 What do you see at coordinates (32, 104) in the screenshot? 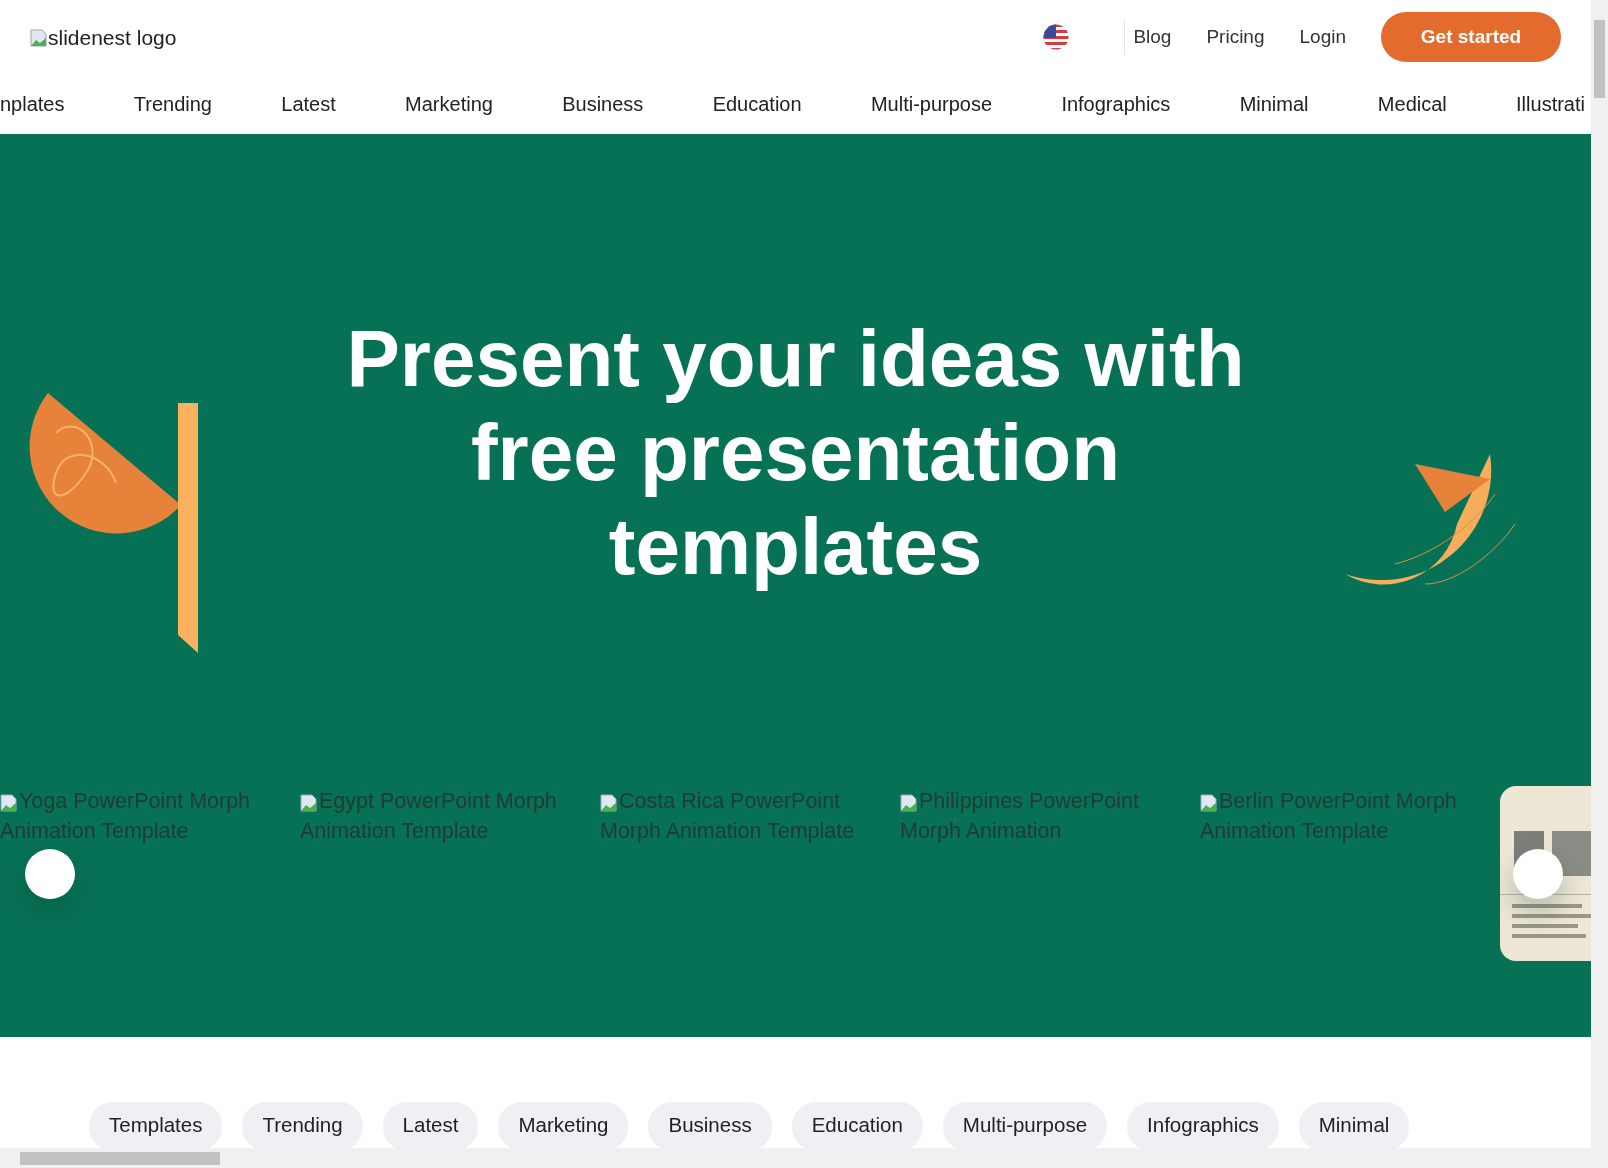
I see `category-link: nplates` at bounding box center [32, 104].